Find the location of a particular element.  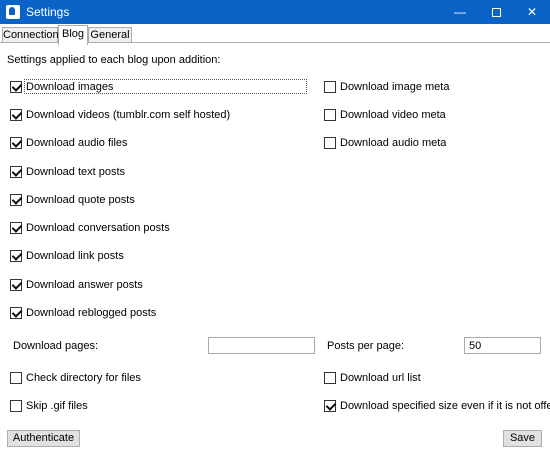

checkbox-download-videos: Download videos (tumblr.com self hosted) is located at coordinates (120, 114).